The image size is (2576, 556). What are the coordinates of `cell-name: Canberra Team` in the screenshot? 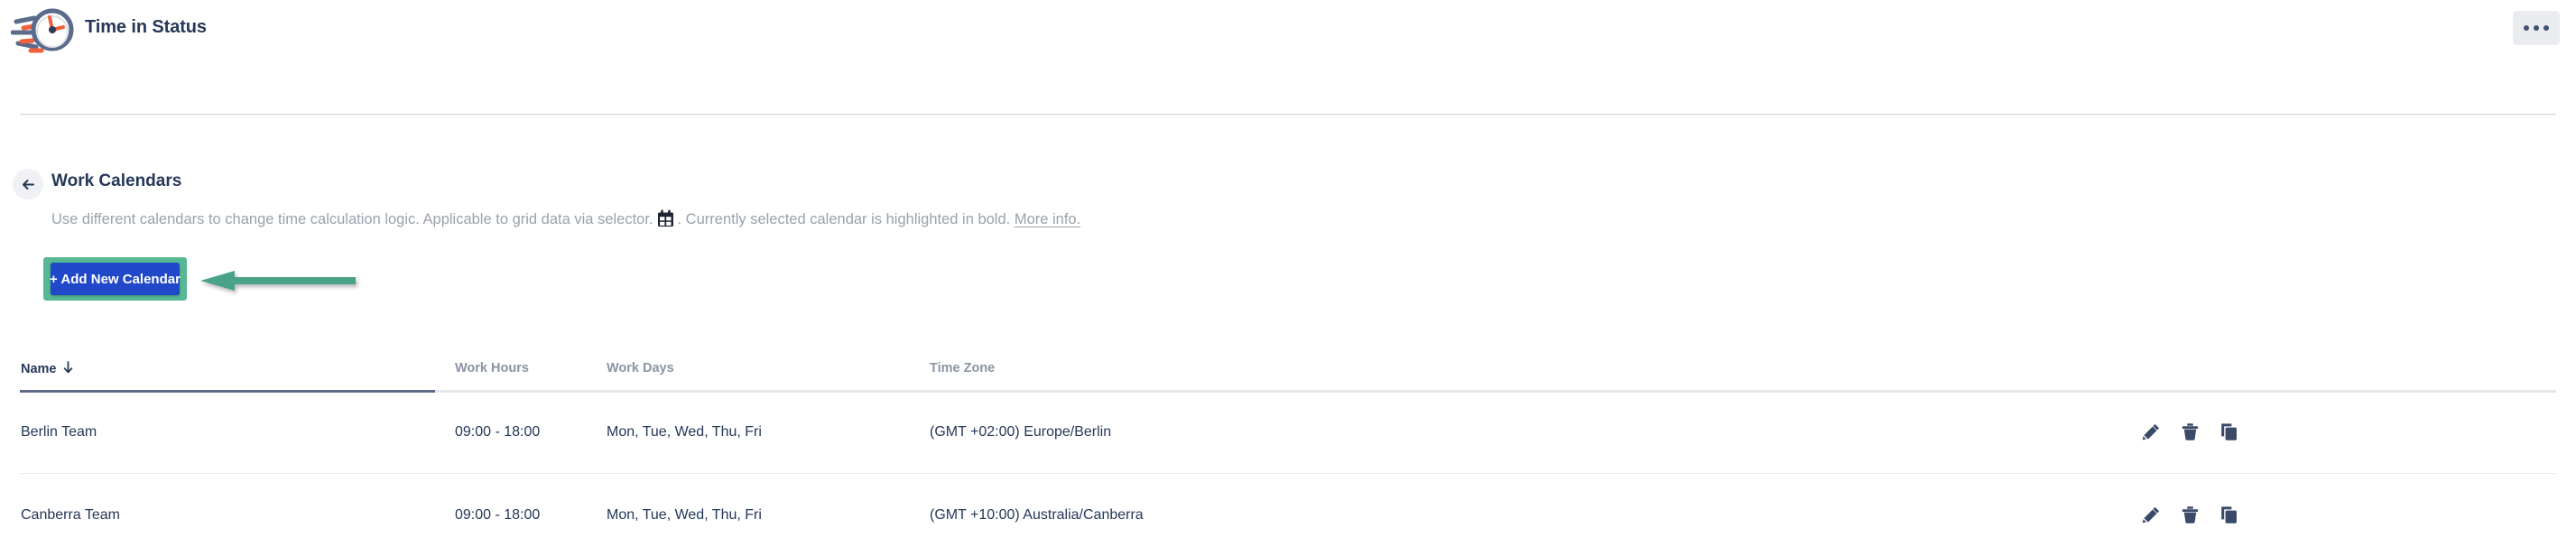 It's located at (71, 514).